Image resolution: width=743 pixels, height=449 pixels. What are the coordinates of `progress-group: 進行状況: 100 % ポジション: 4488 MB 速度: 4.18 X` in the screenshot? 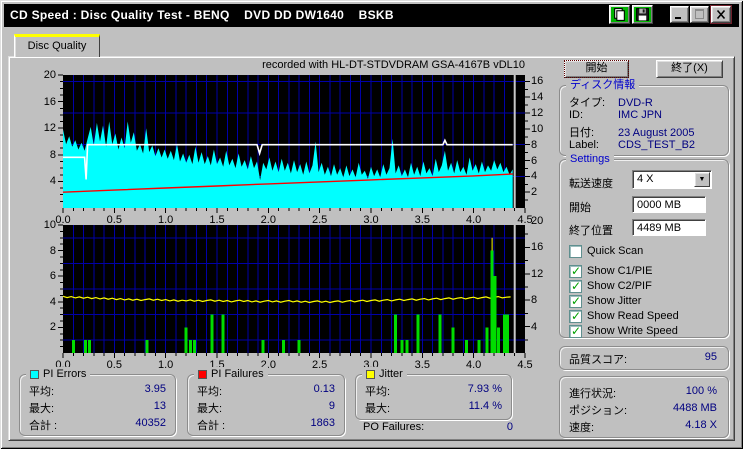 It's located at (644, 407).